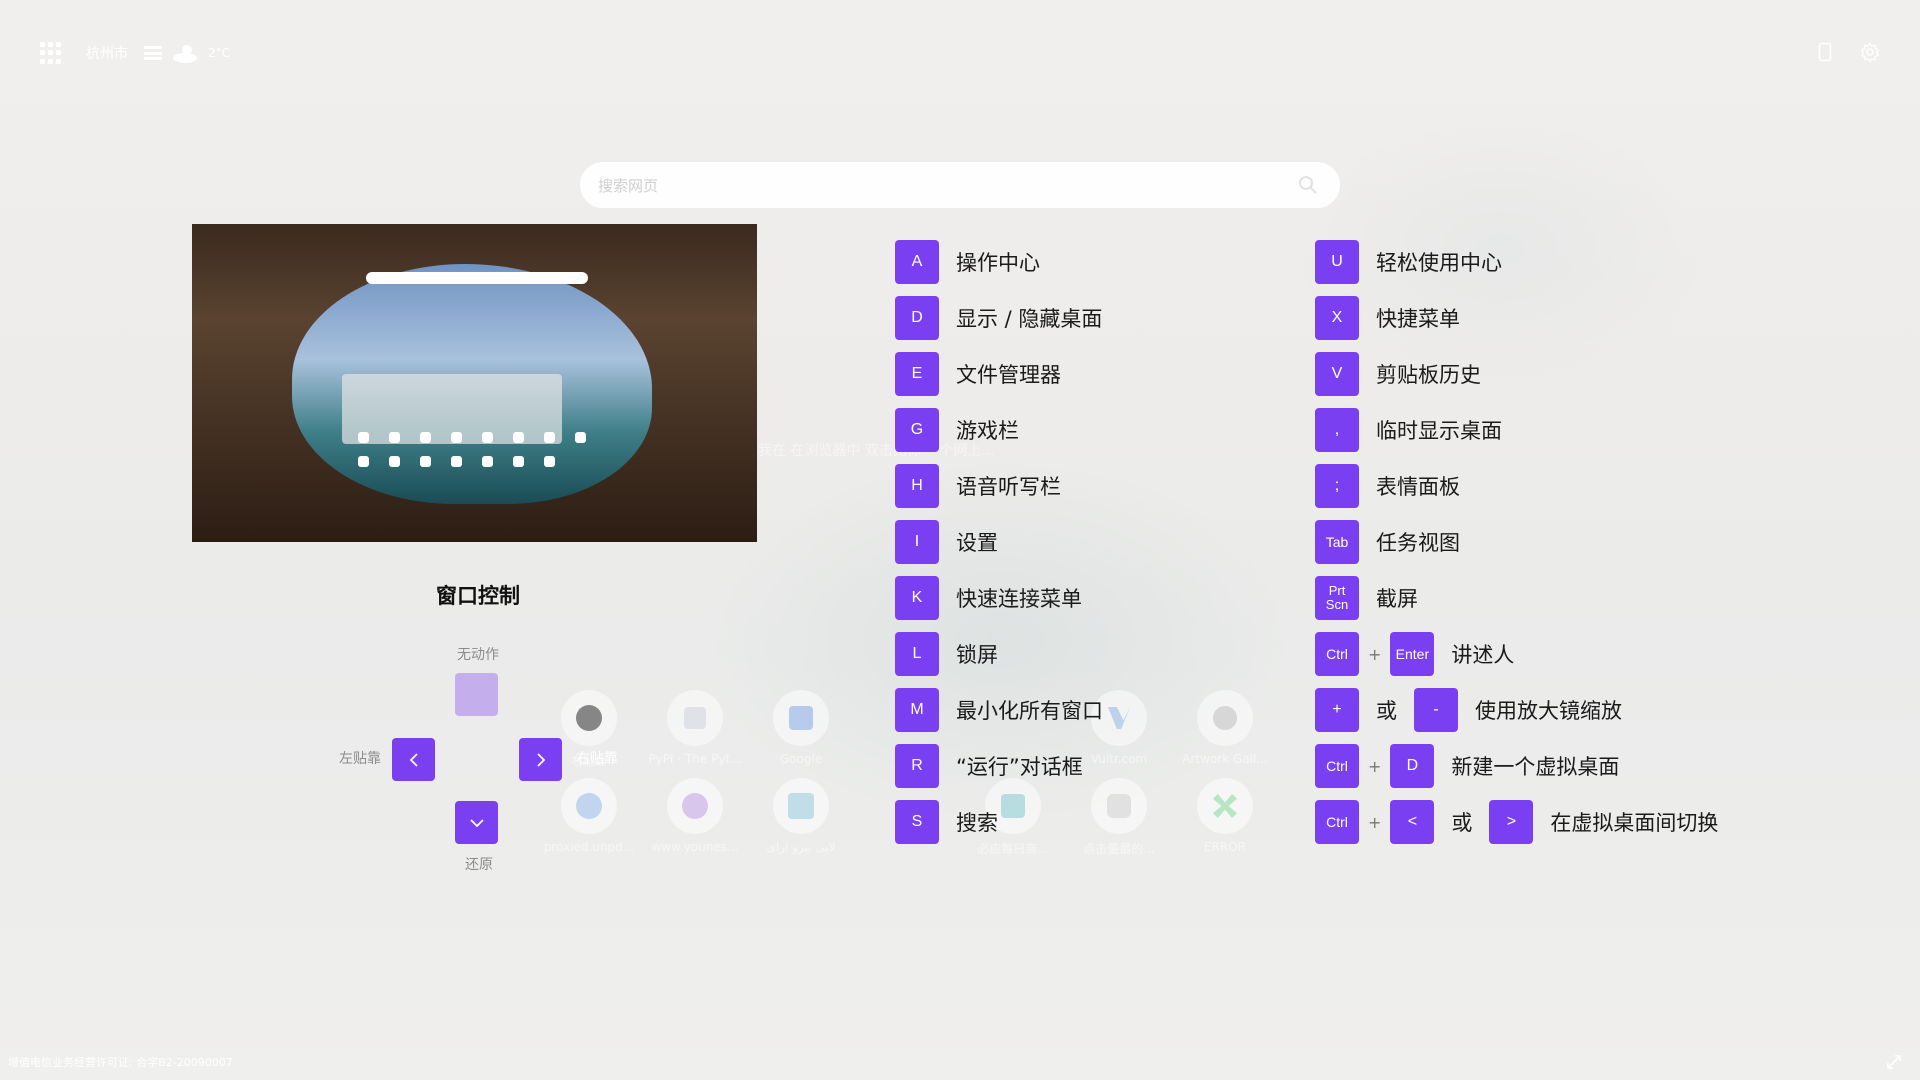 The height and width of the screenshot is (1080, 1920). What do you see at coordinates (917, 710) in the screenshot?
I see `shortcut-key: M` at bounding box center [917, 710].